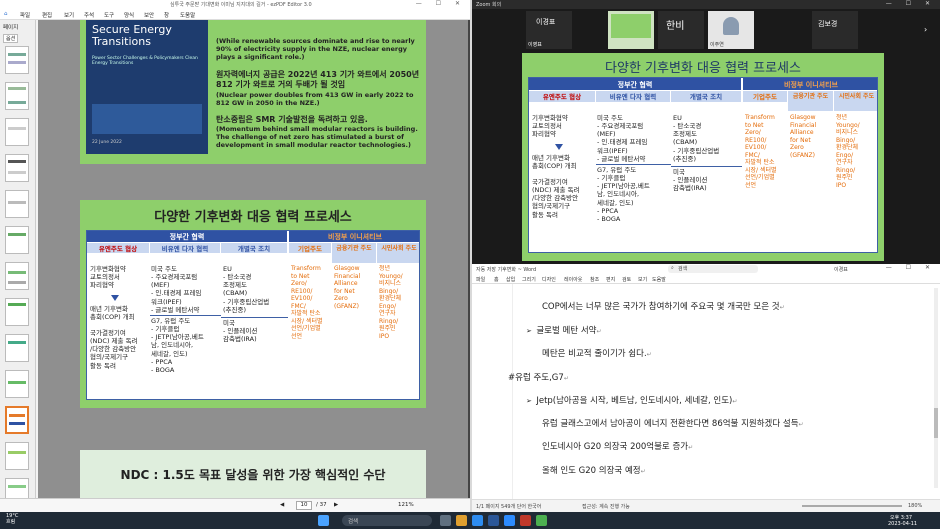 This screenshot has height=529, width=940. I want to click on page-next-icon: ▶, so click(336, 505).